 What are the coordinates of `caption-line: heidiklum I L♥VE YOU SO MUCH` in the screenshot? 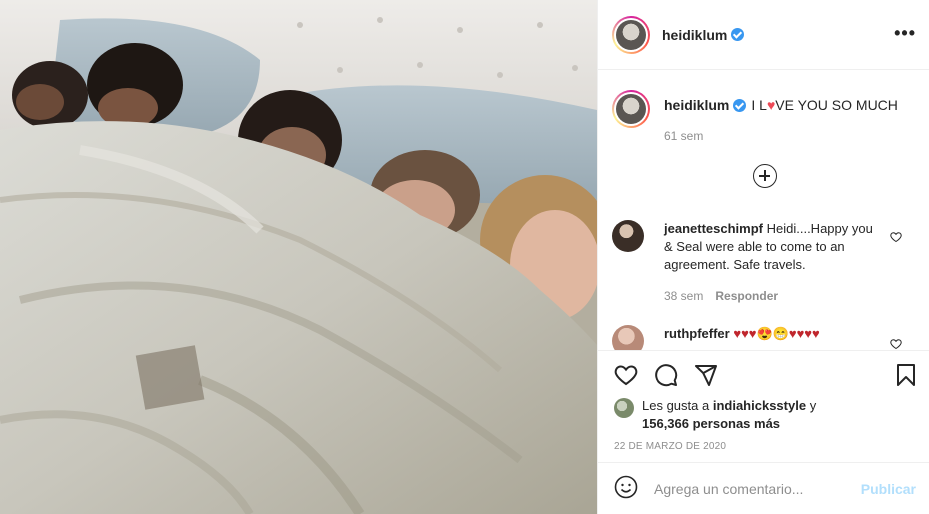 It's located at (781, 105).